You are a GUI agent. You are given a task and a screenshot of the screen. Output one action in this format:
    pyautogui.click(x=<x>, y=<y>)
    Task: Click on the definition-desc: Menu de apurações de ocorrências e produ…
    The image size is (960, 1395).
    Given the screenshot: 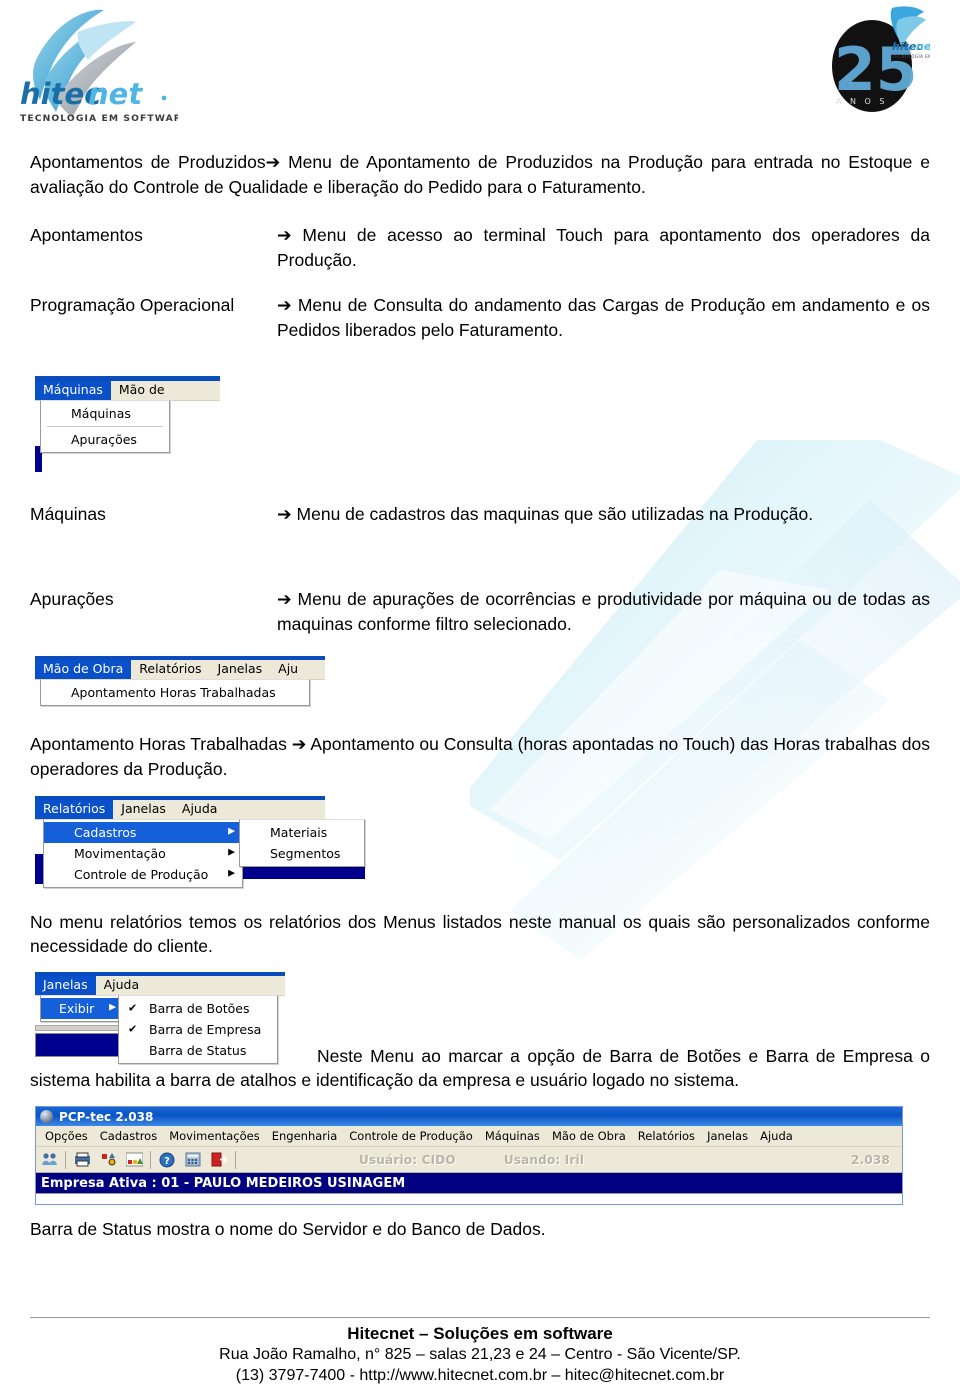 What is the action you would take?
    pyautogui.click(x=604, y=611)
    